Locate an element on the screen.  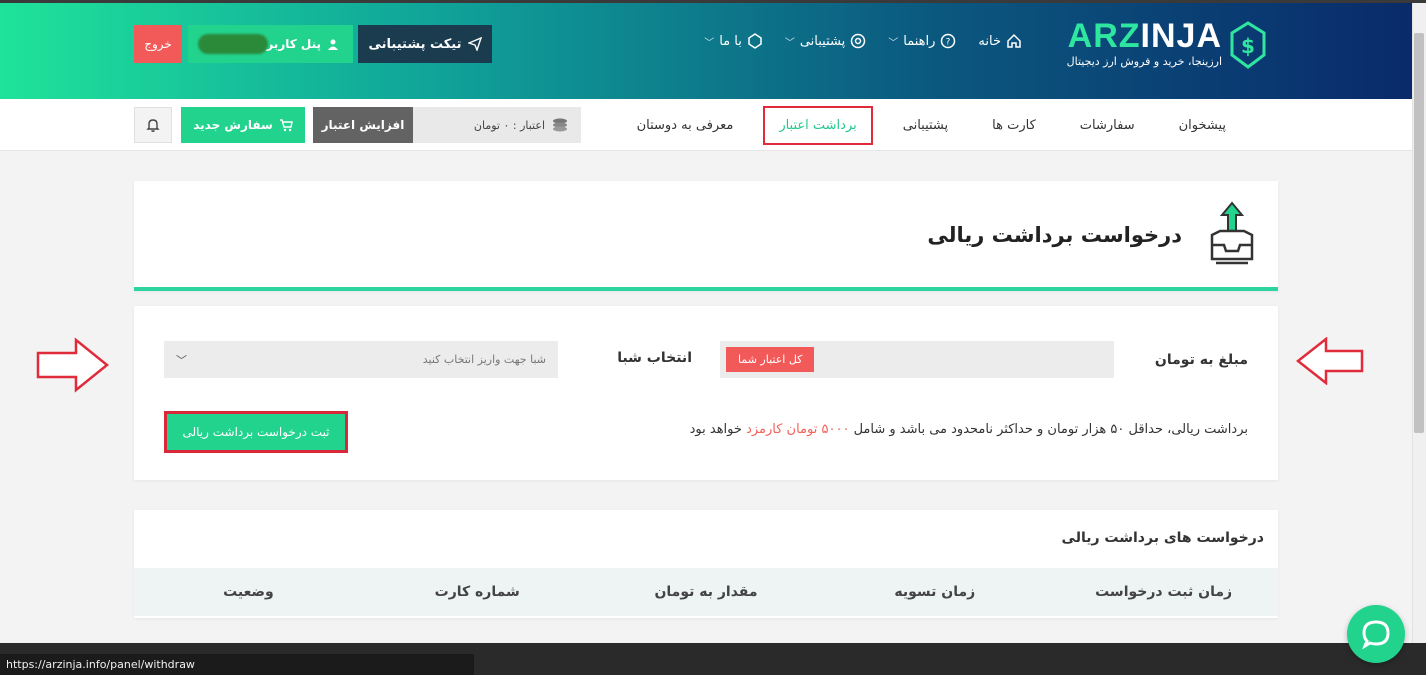
chat-bubble-icon is located at coordinates (1376, 634).